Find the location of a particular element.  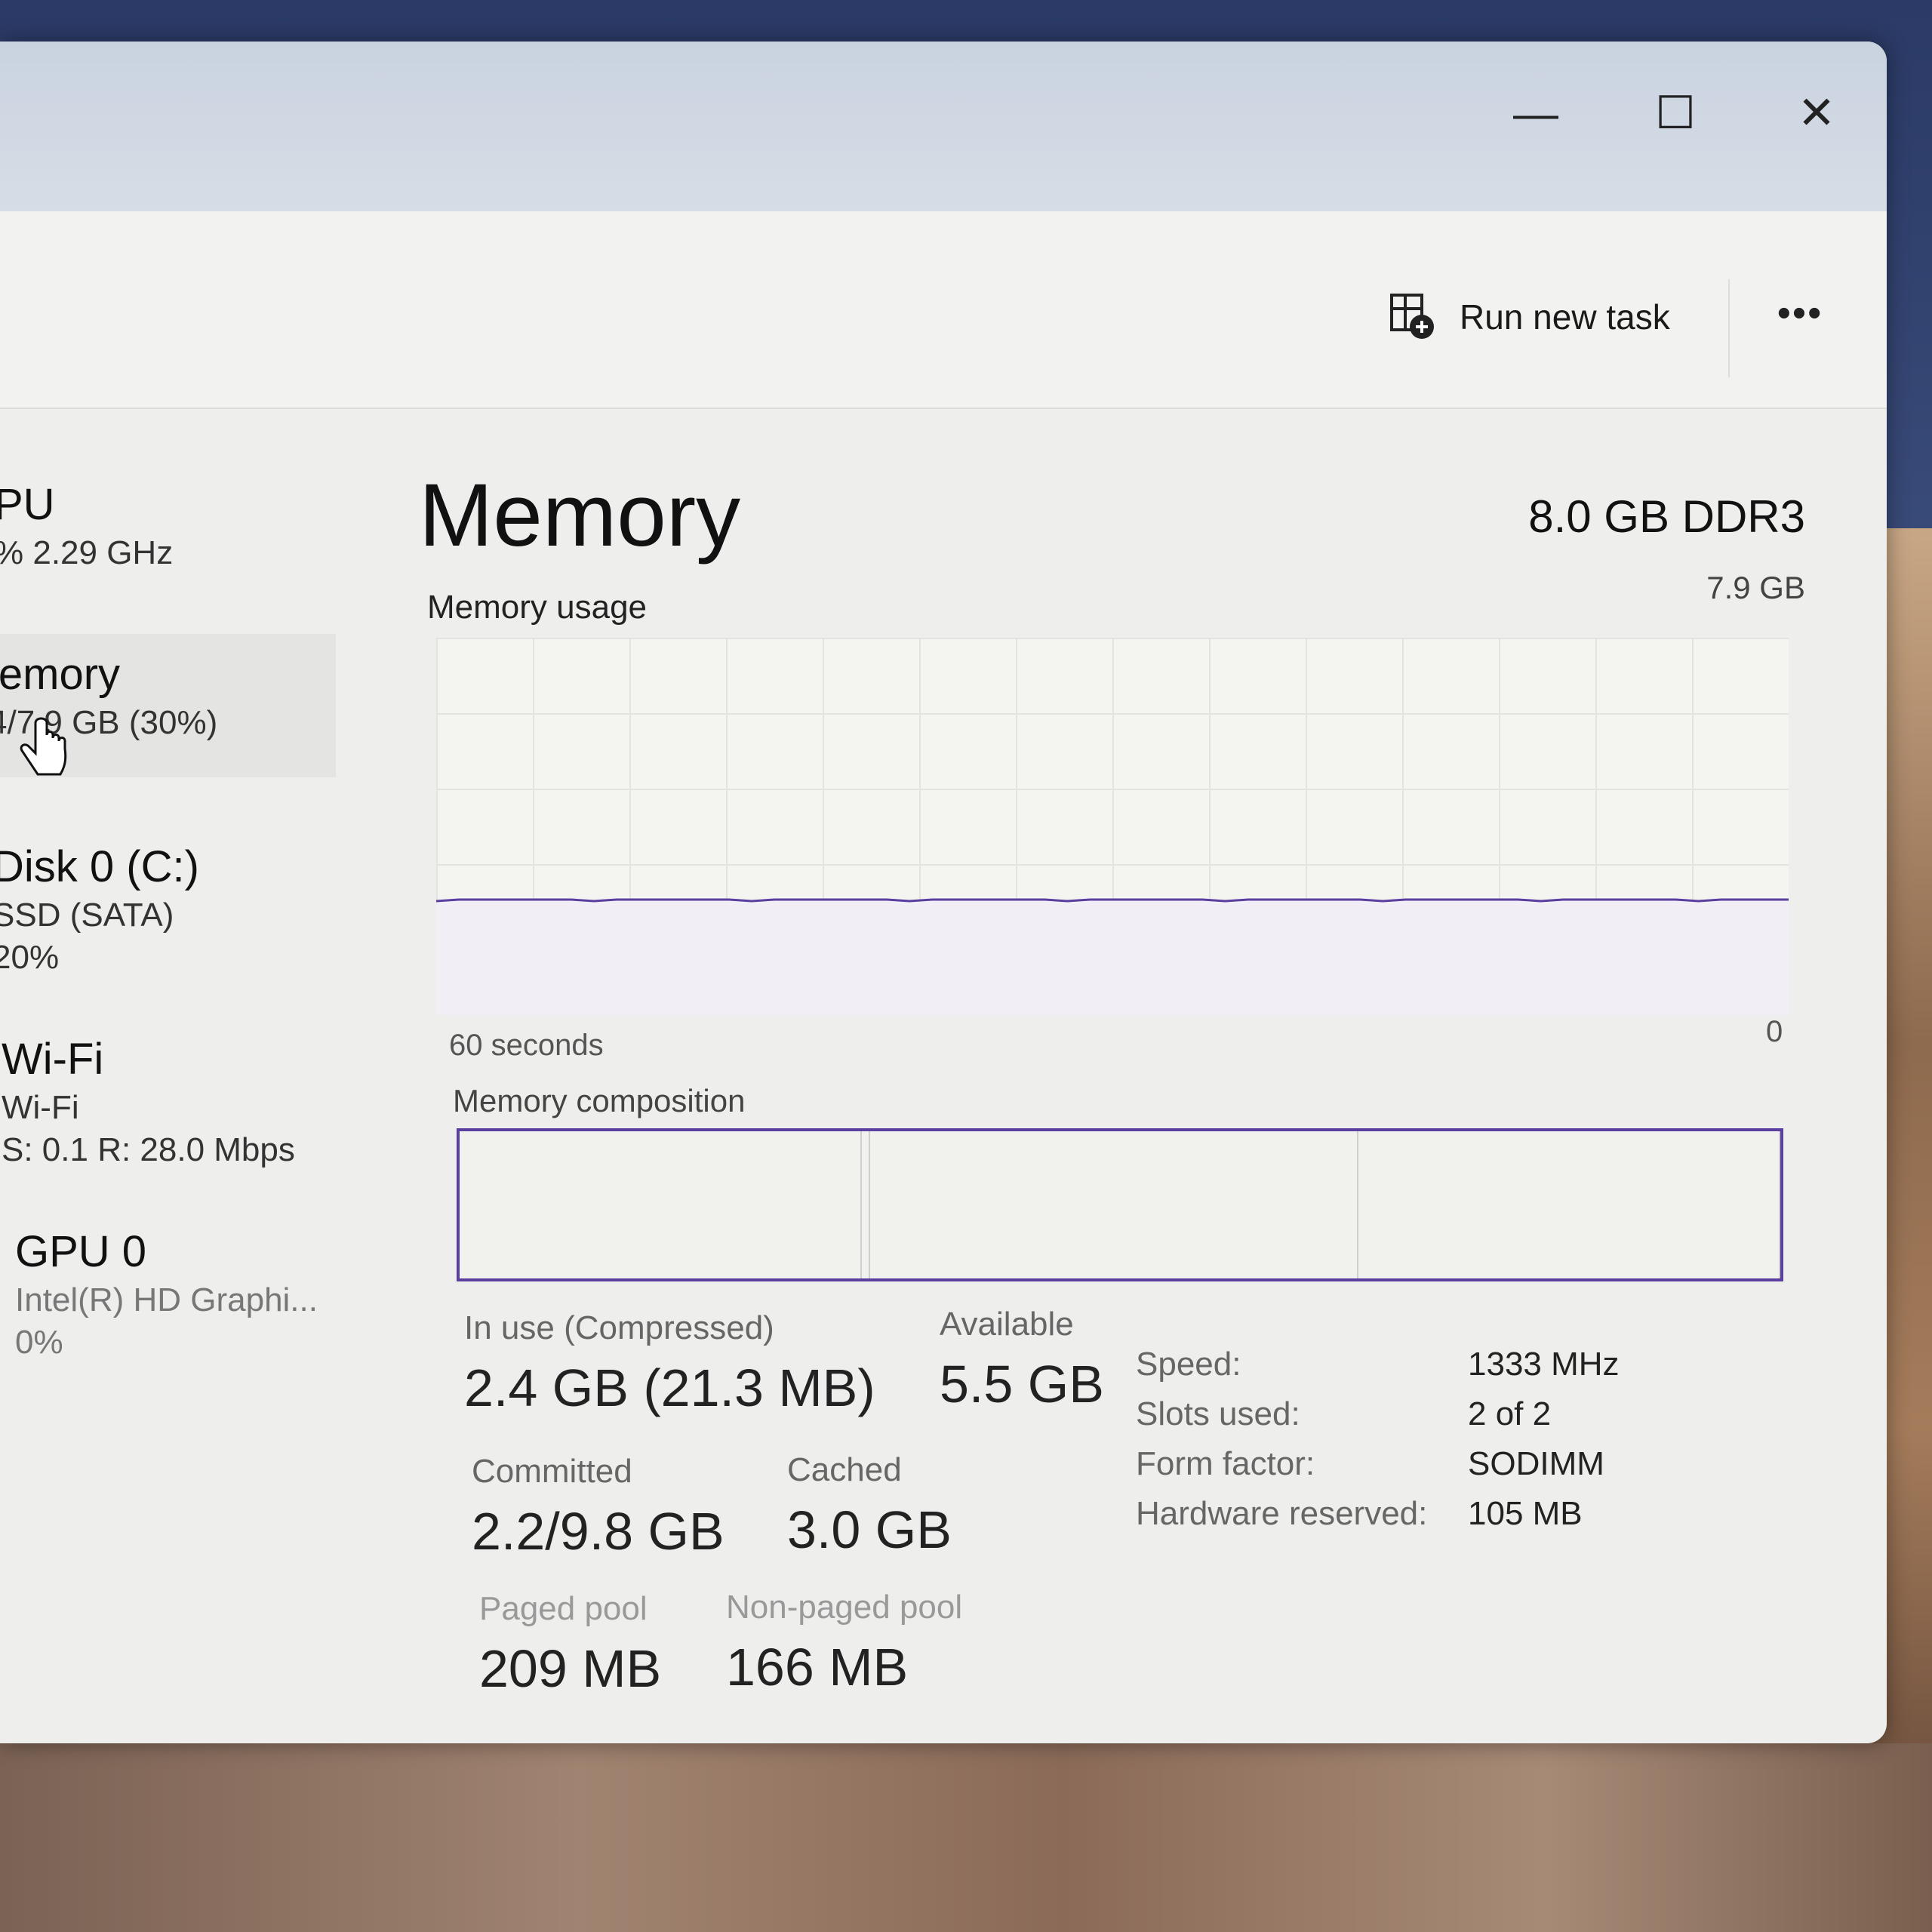

composition-segment-free is located at coordinates (1569, 1204).